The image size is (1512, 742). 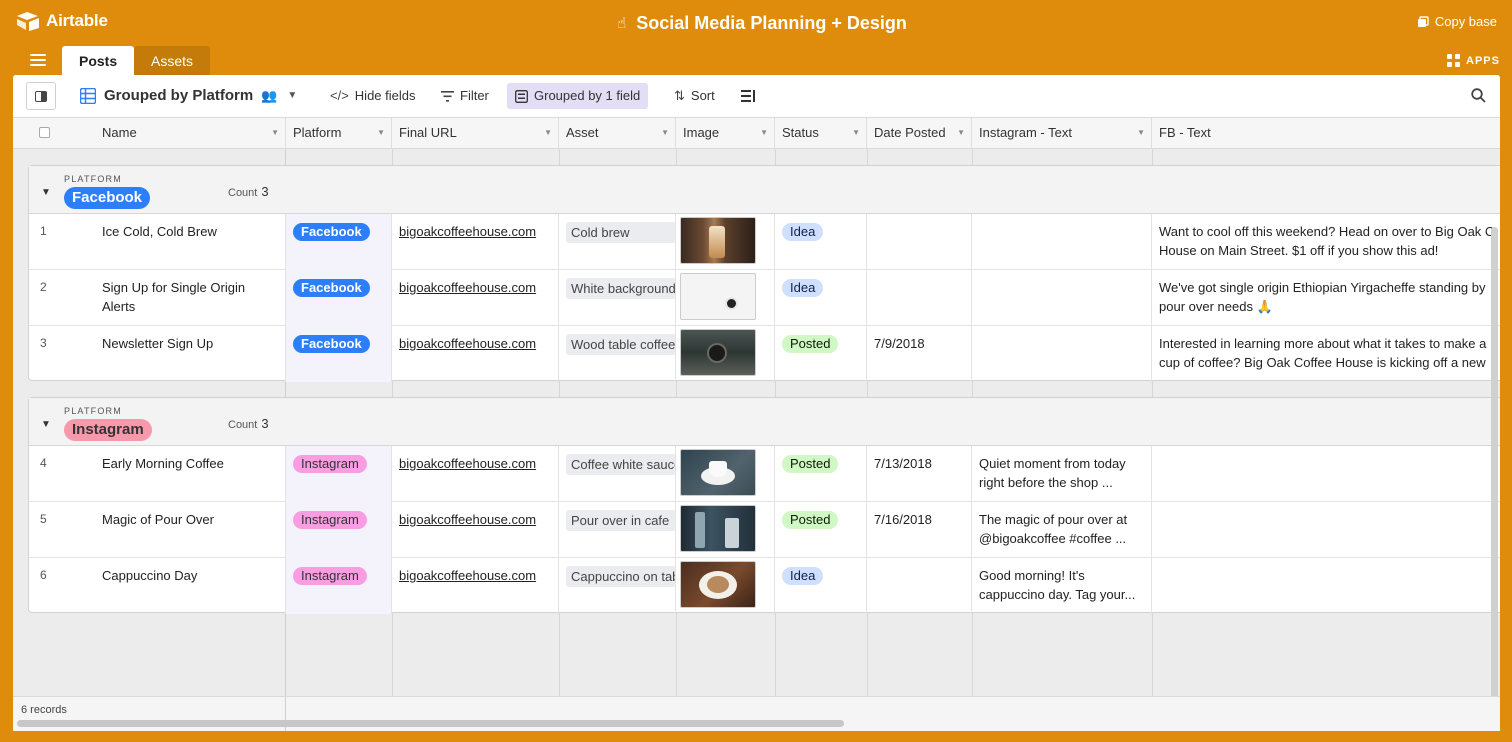 I want to click on cold-brew-photo, so click(x=718, y=240).